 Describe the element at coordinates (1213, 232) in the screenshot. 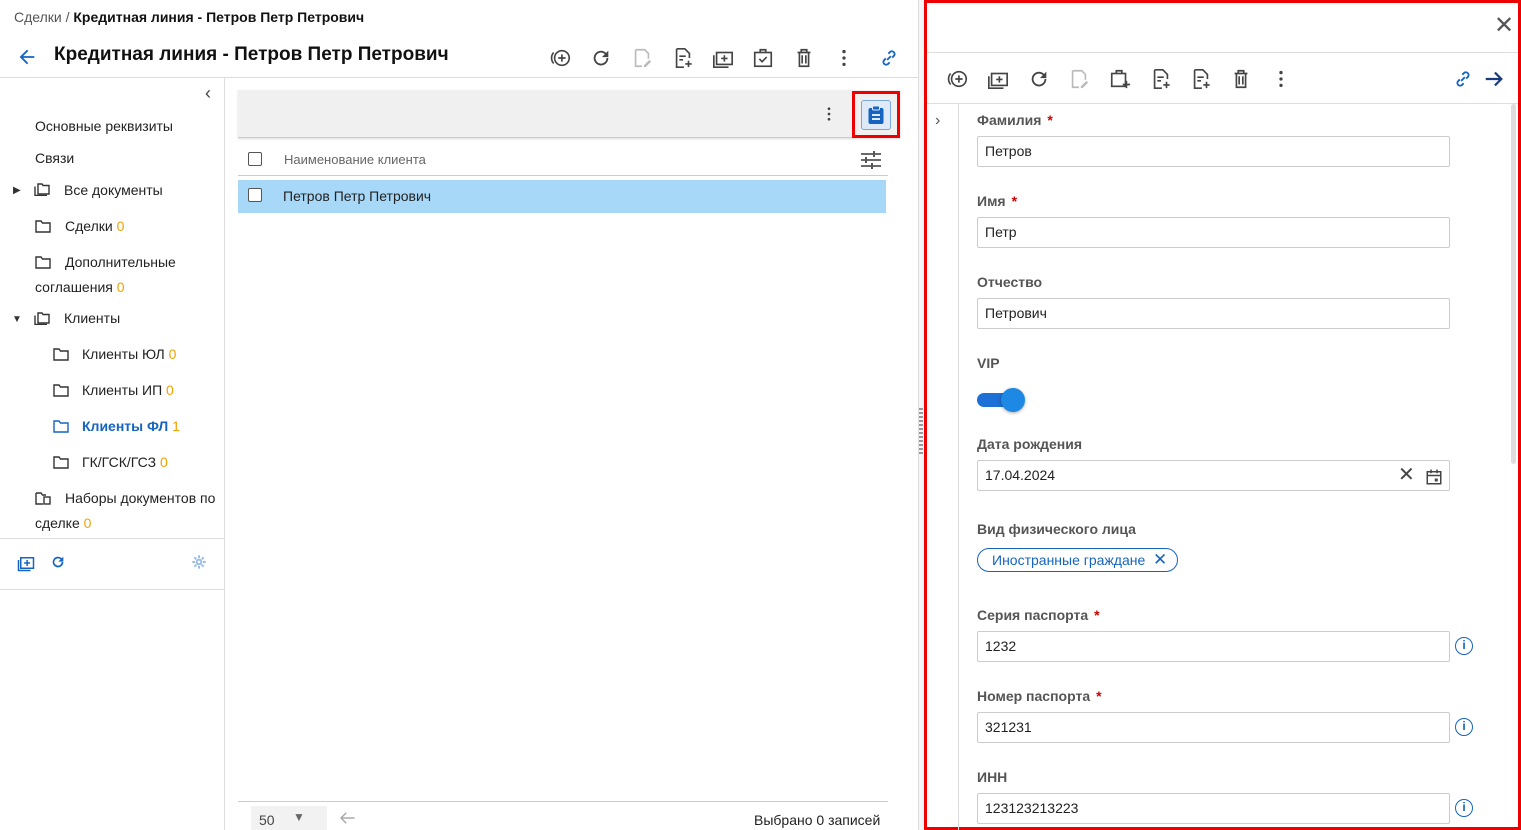

I see `first-name-input: Петр` at that location.